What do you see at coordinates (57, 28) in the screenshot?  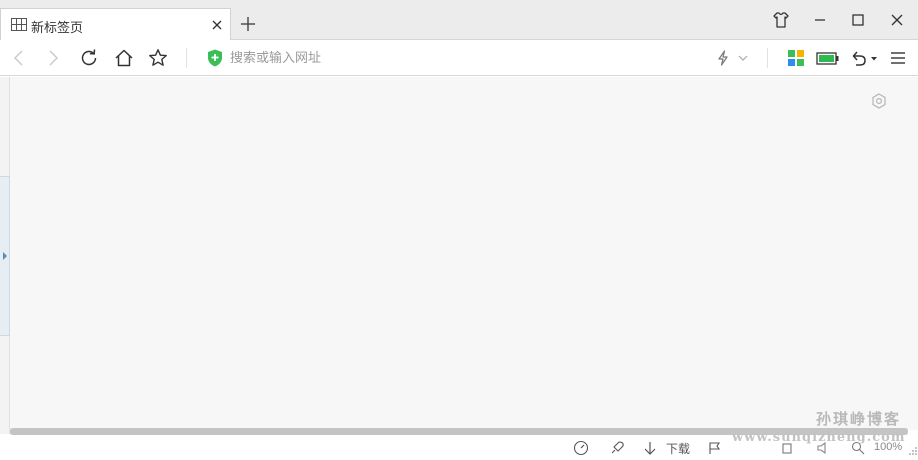 I see `tab-title: 新标签页` at bounding box center [57, 28].